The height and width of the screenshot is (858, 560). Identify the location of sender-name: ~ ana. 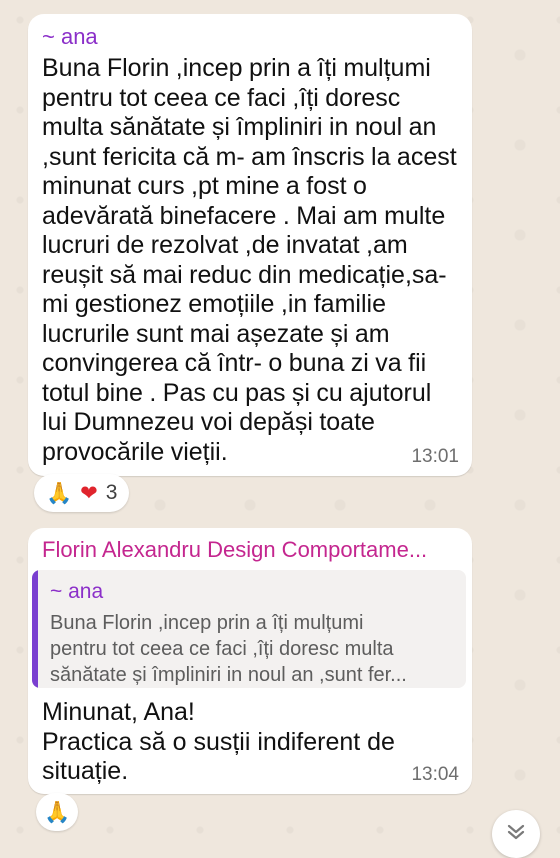
(70, 37).